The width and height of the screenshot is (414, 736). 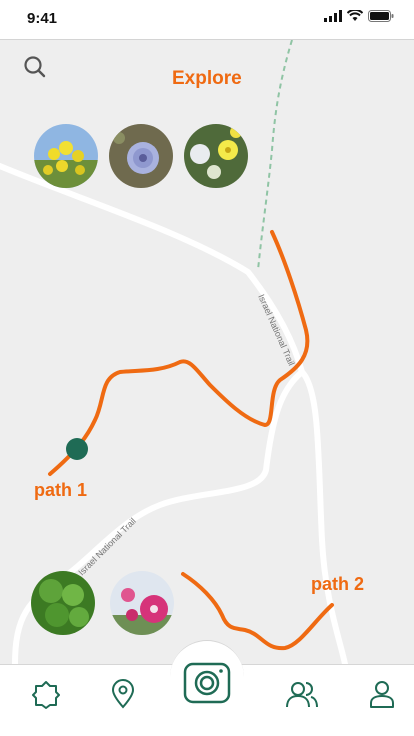 I want to click on current-location-marker, so click(x=77, y=449).